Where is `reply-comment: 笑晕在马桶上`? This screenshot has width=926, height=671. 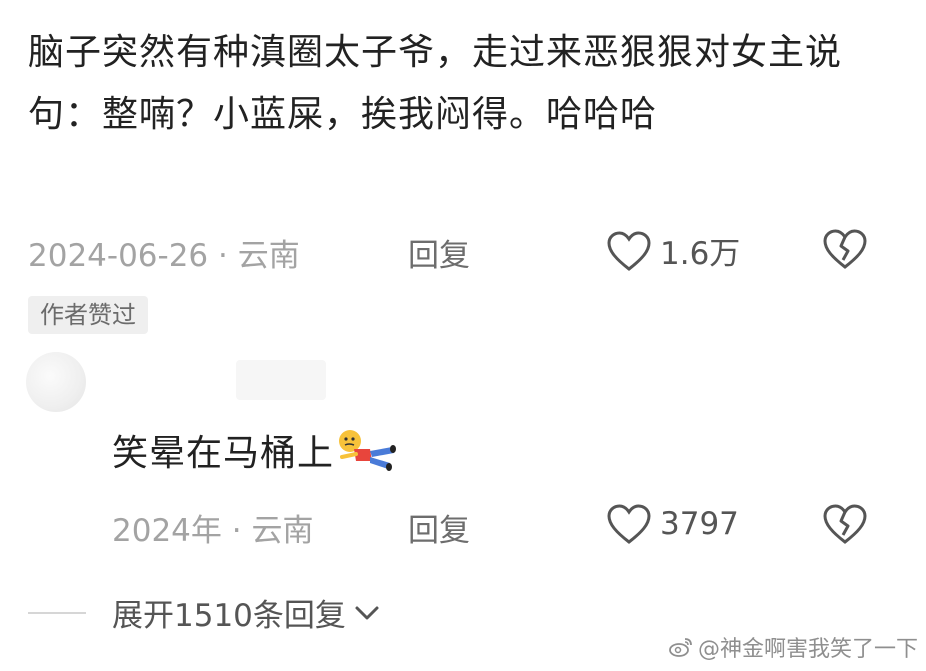 reply-comment: 笑晕在马桶上 is located at coordinates (255, 450).